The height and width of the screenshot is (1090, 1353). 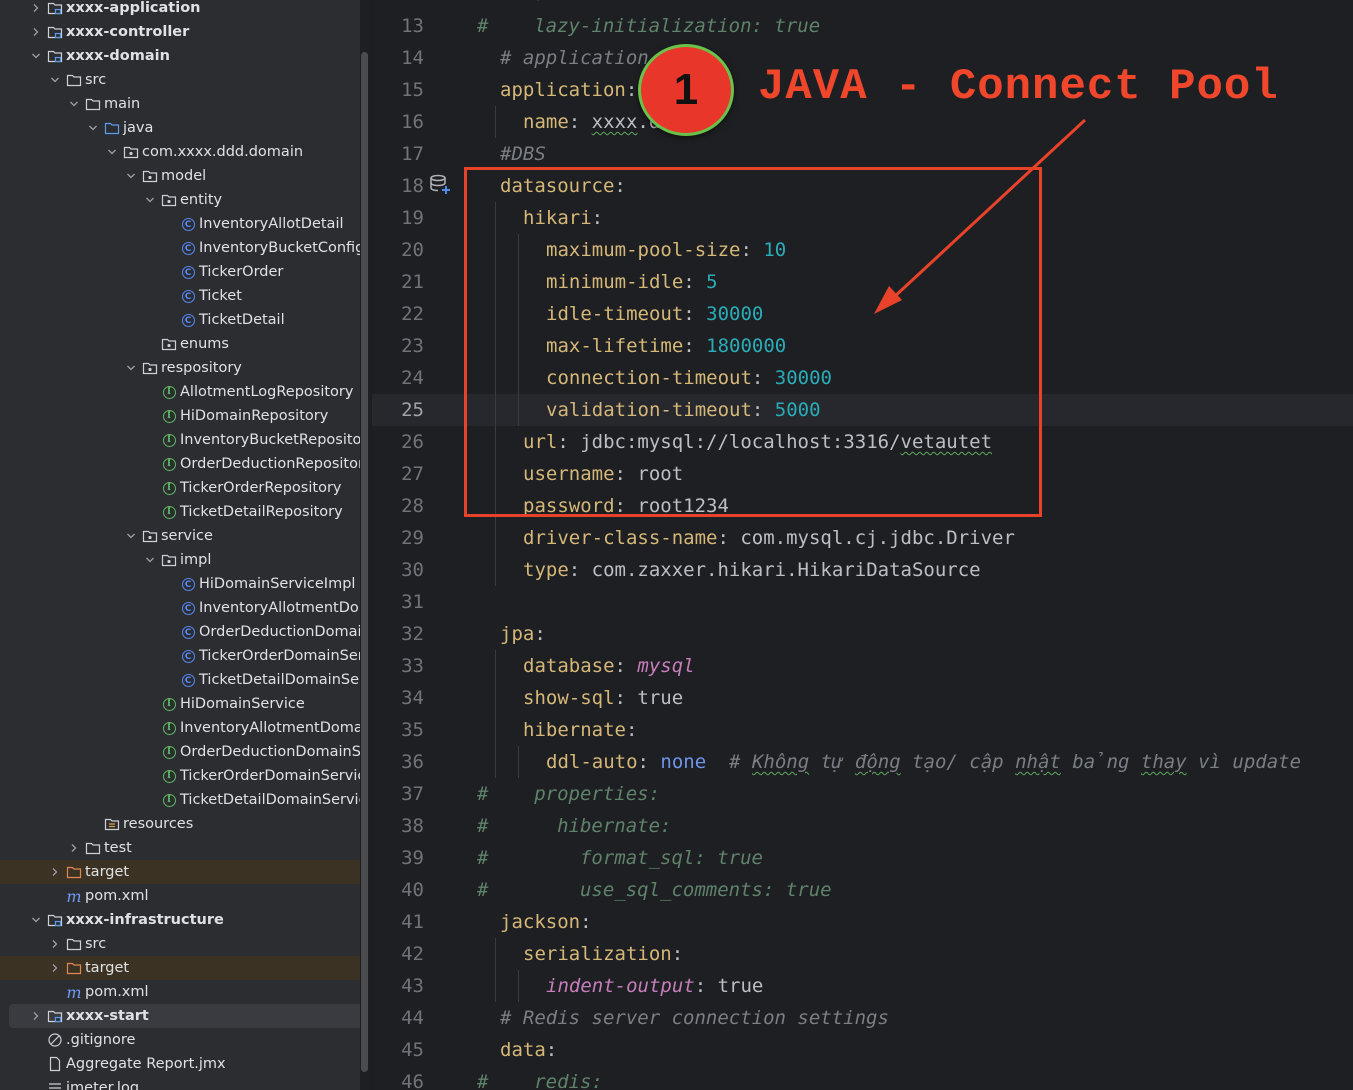 I want to click on code-line: 42 serialization:, so click(x=862, y=954).